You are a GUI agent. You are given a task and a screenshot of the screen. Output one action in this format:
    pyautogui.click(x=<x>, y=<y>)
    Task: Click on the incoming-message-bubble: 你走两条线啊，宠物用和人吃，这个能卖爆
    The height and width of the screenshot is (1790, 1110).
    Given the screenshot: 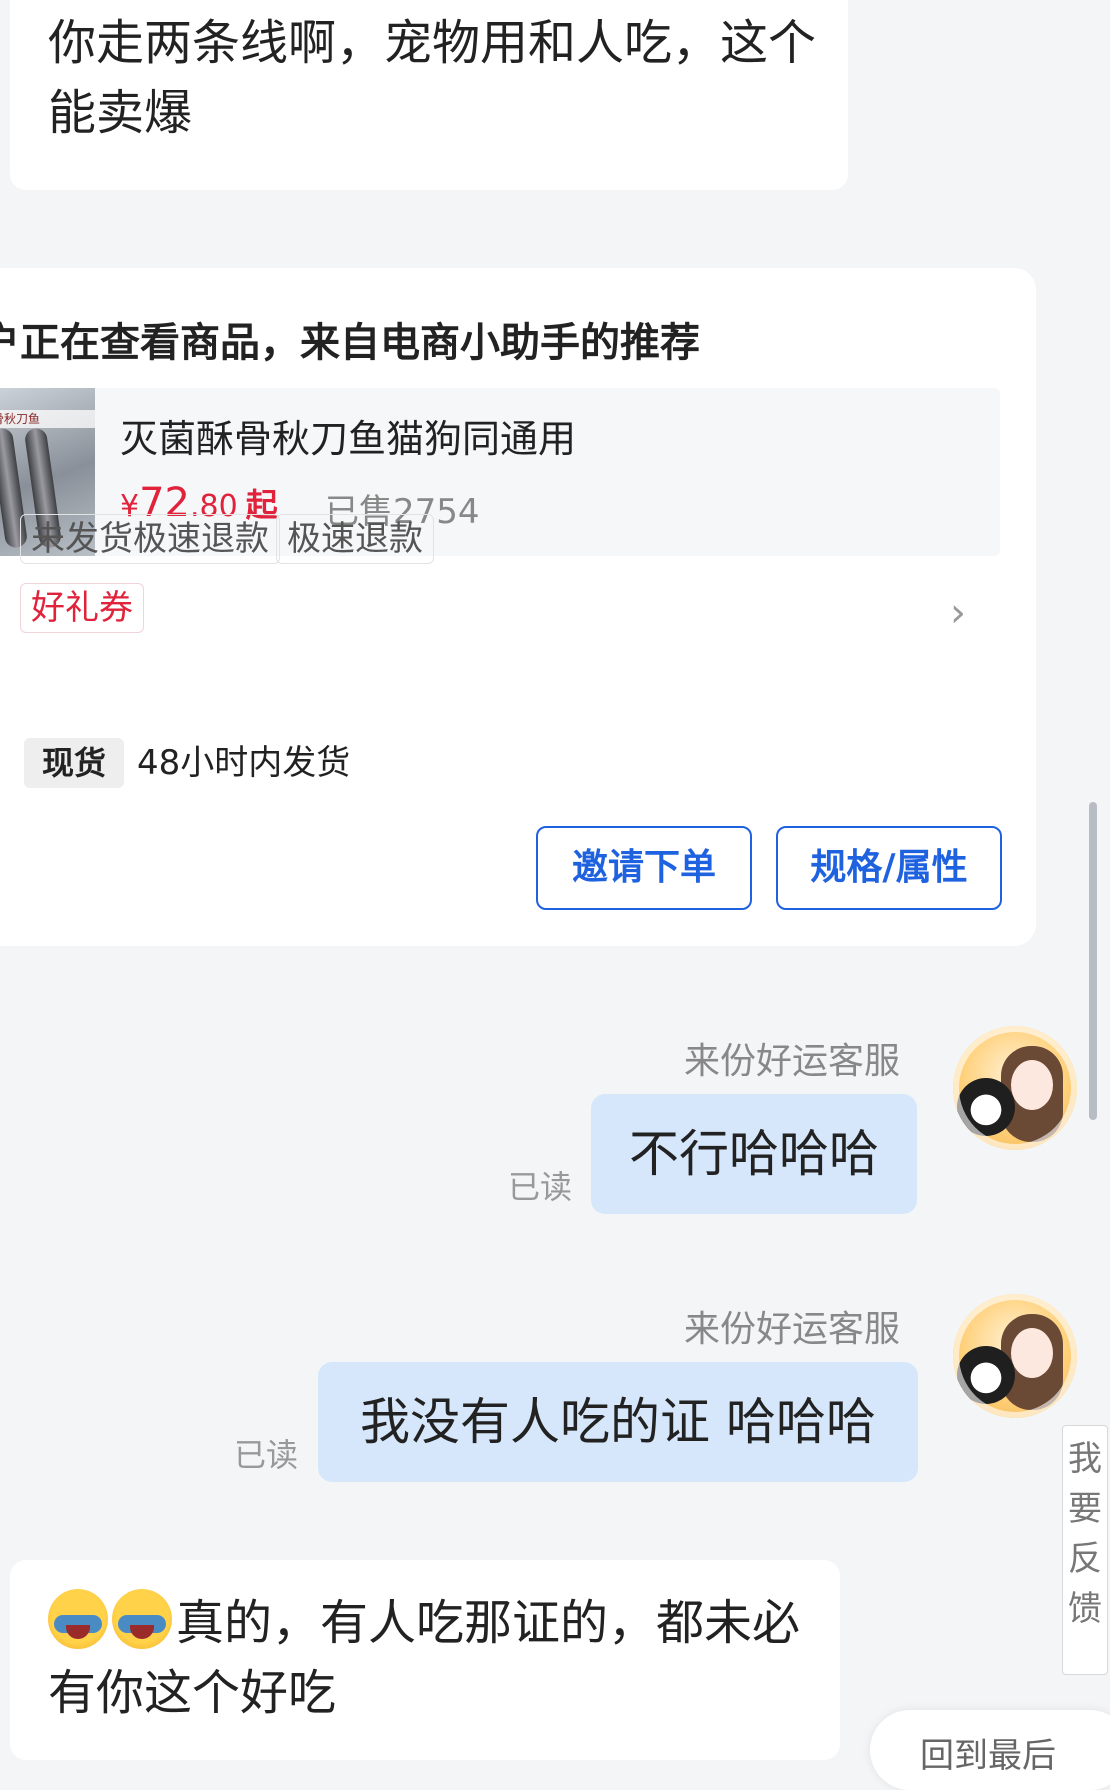 What is the action you would take?
    pyautogui.click(x=429, y=95)
    